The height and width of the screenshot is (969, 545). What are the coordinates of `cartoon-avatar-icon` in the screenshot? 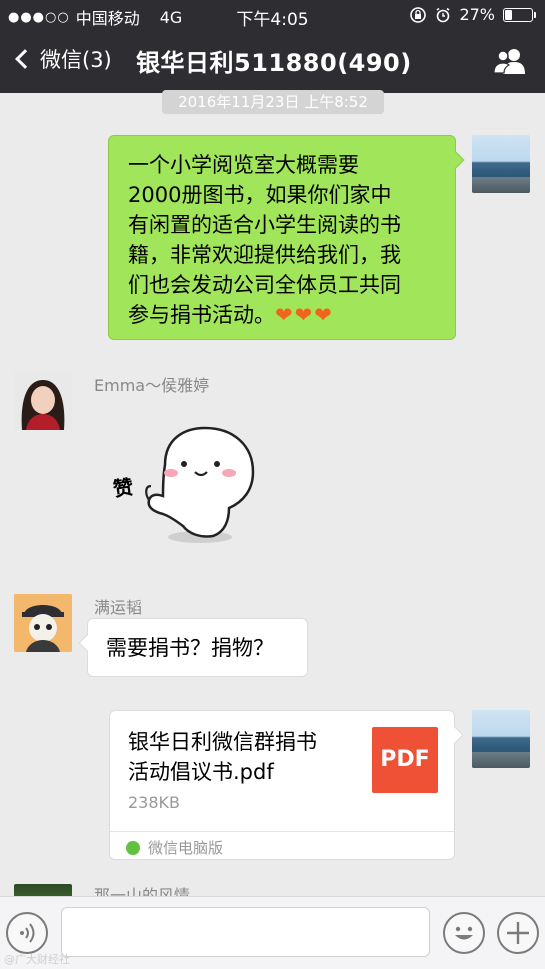 It's located at (43, 623).